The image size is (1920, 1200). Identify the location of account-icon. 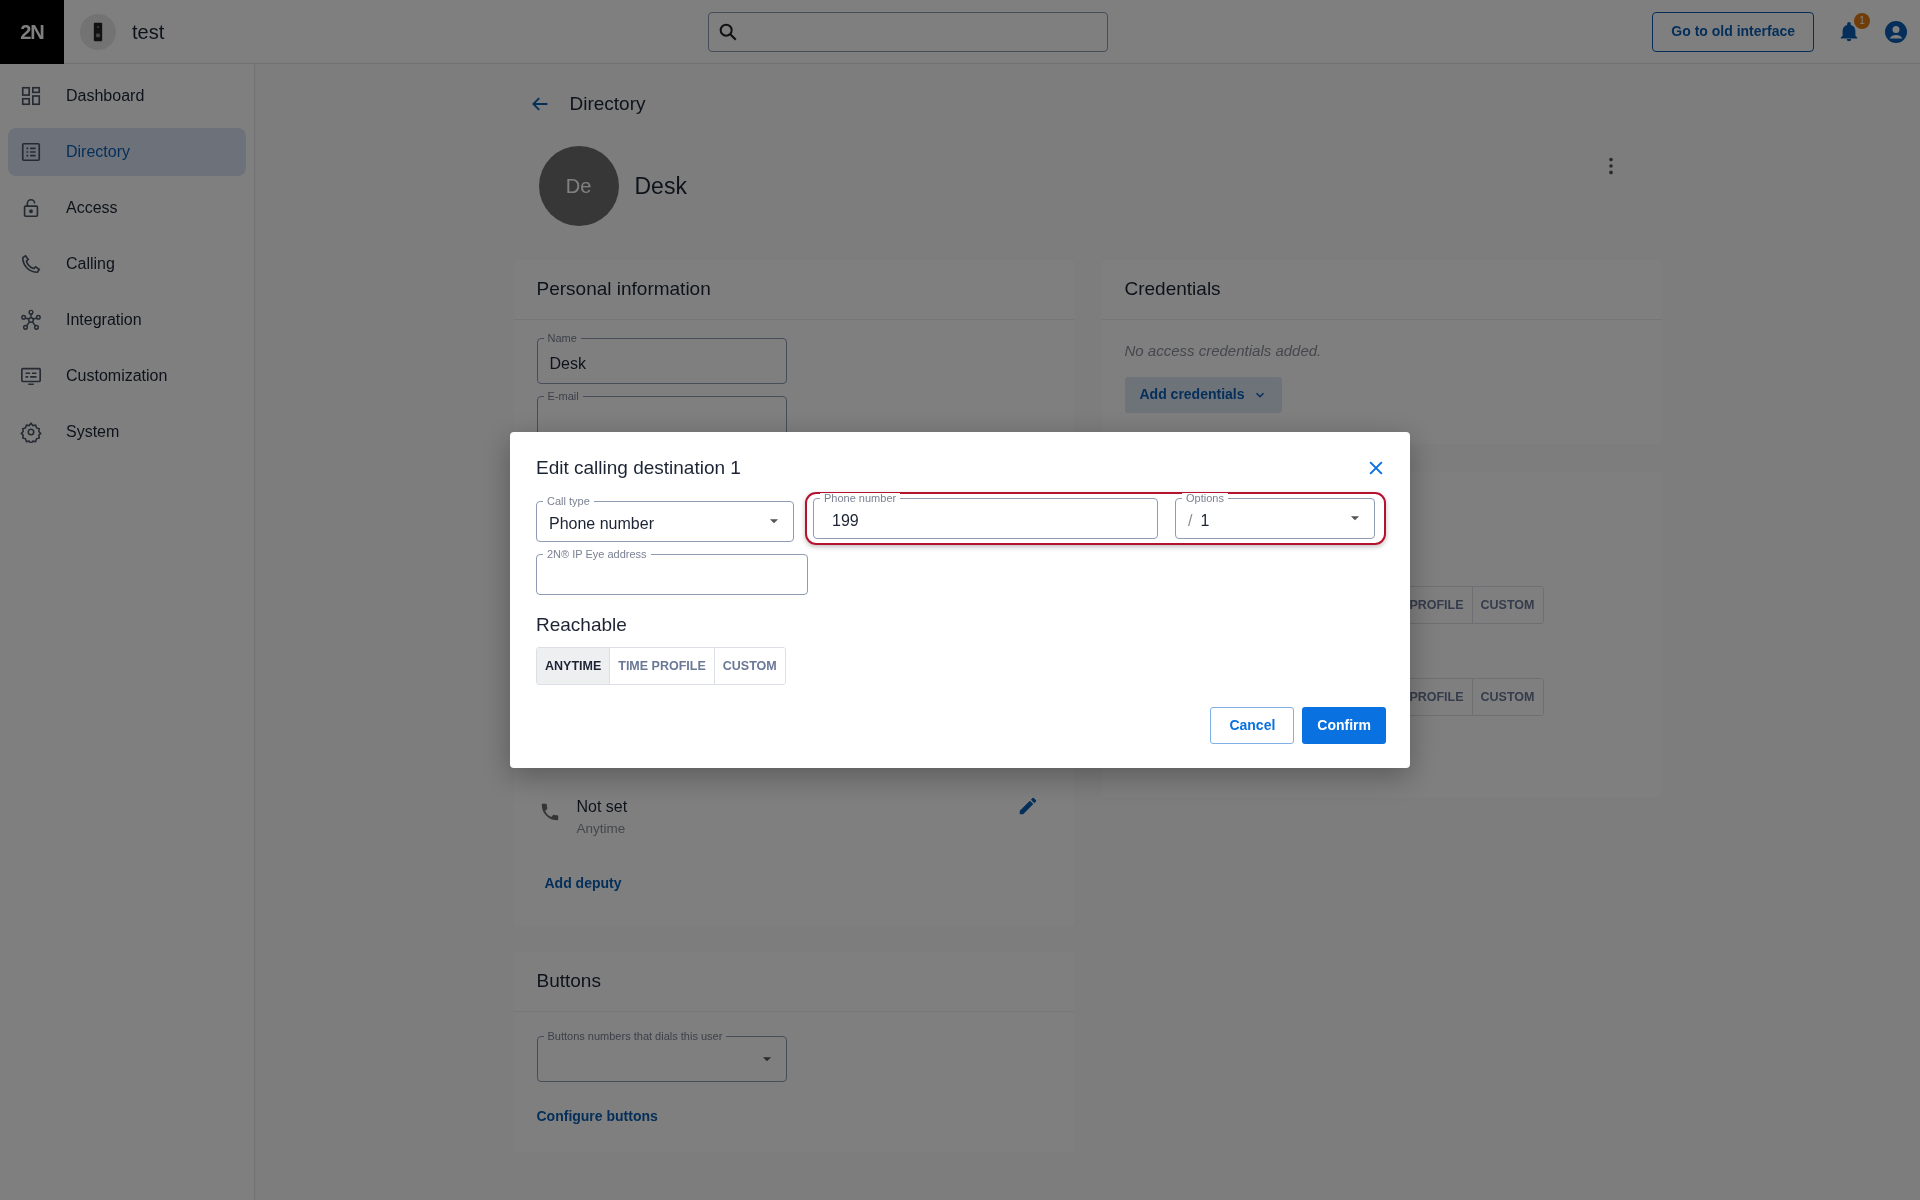
(1896, 31).